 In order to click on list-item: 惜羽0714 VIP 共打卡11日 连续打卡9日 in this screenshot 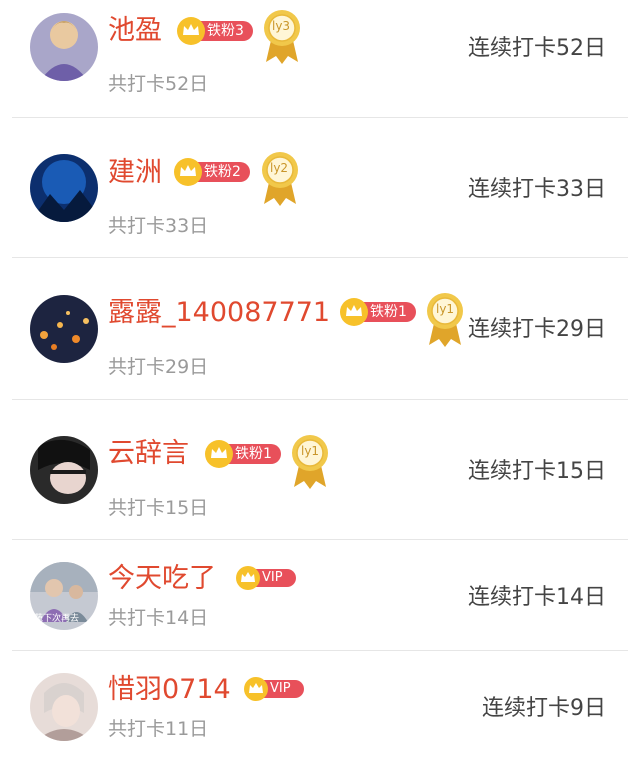, I will do `click(320, 707)`.